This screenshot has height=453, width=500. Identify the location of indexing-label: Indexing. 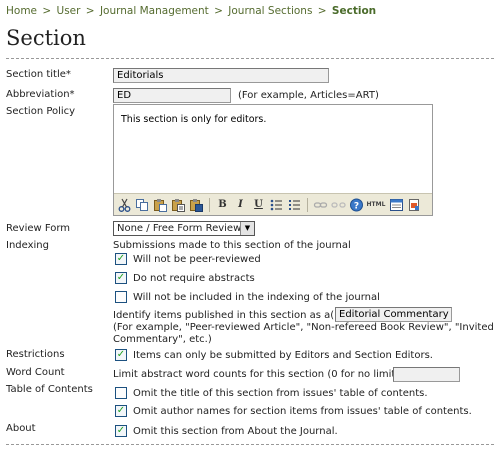
(27, 245).